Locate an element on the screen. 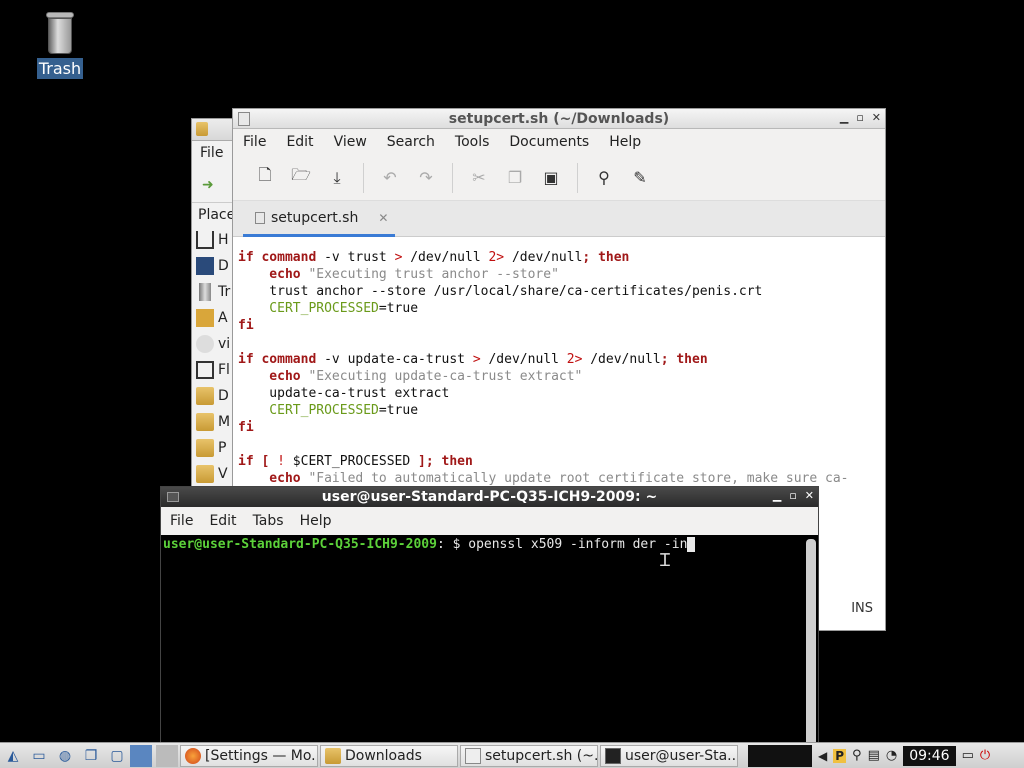  fm-place-label: D is located at coordinates (223, 396).